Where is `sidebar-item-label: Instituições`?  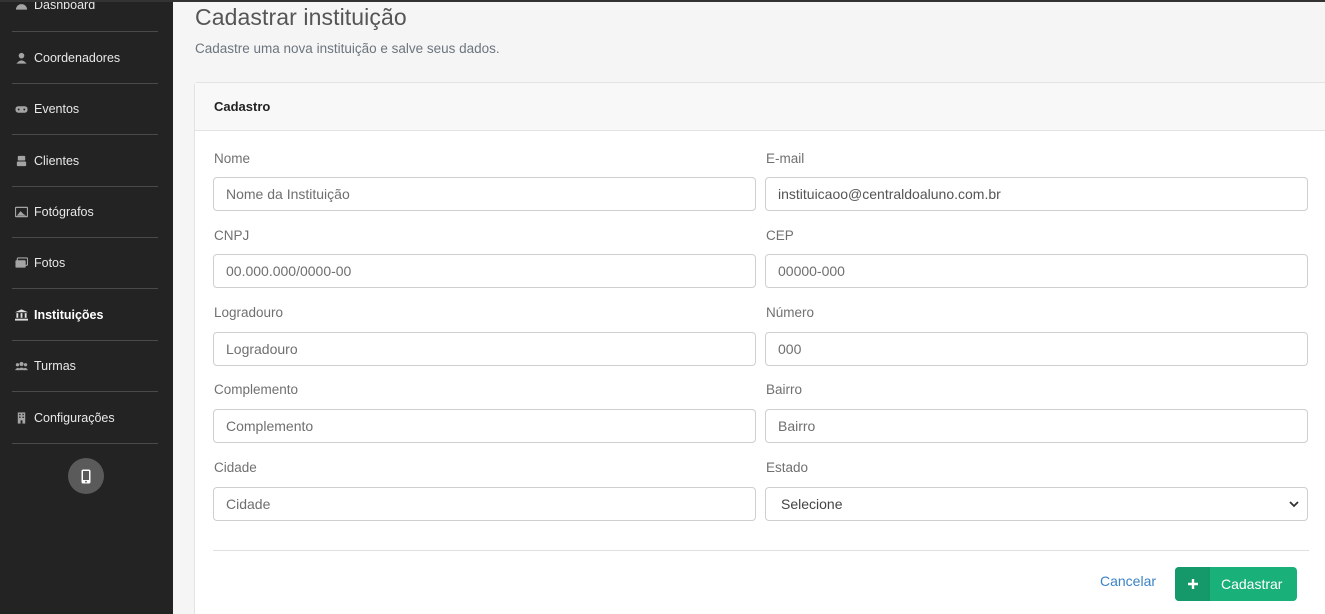 sidebar-item-label: Instituições is located at coordinates (69, 315).